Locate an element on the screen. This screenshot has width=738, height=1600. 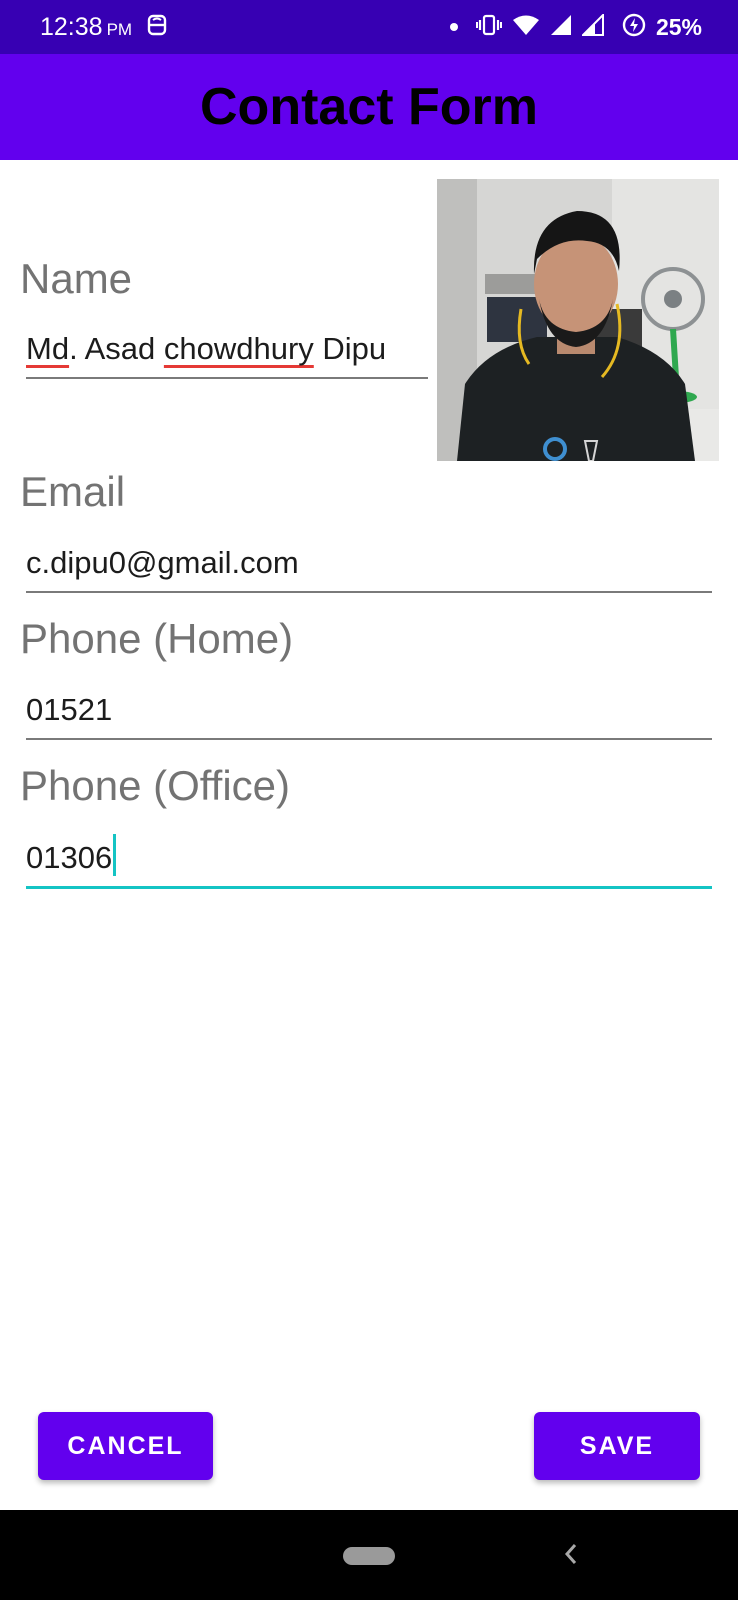
name-value: Md. Asad chowdhury Dipu is located at coordinates (206, 349).